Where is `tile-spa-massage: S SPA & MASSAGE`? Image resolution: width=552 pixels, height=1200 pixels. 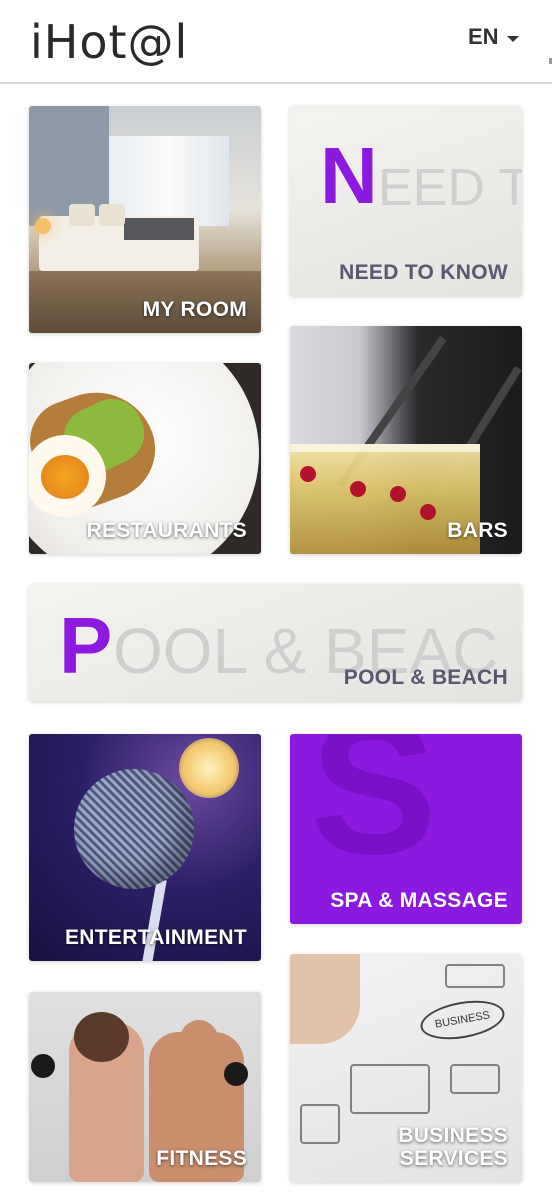
tile-spa-massage: S SPA & MASSAGE is located at coordinates (406, 829).